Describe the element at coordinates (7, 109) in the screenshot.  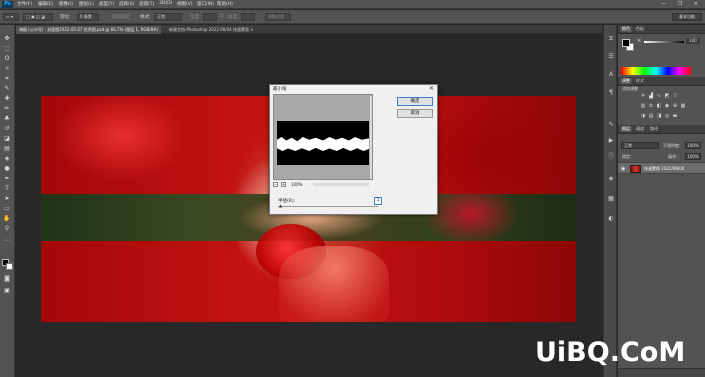
I see `brush-tool-icon: ✏` at that location.